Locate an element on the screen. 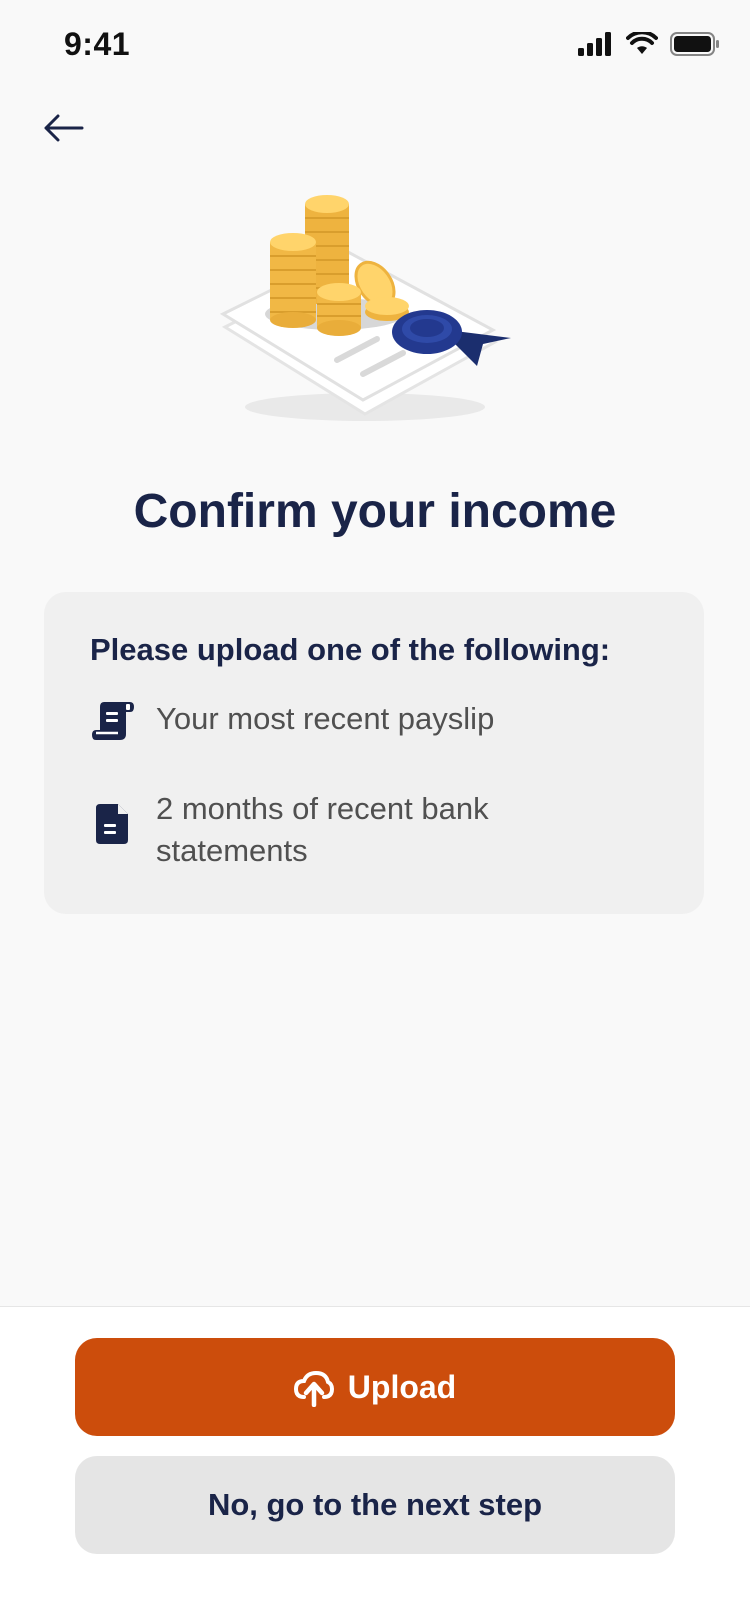 This screenshot has height=1624, width=750. list-item-label: 2 months of recent bank statements is located at coordinates (322, 829).